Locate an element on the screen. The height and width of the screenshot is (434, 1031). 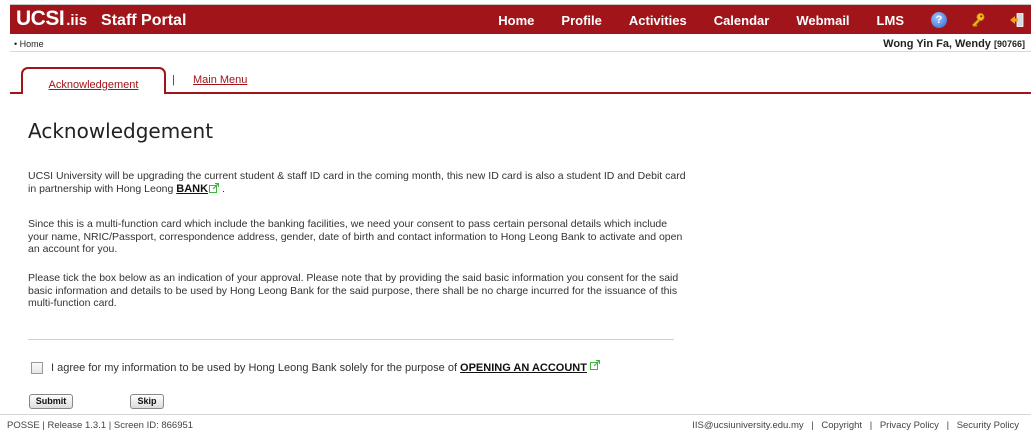
footer-email-link: IIS@ucsiuniversity.edu.my is located at coordinates (747, 425).